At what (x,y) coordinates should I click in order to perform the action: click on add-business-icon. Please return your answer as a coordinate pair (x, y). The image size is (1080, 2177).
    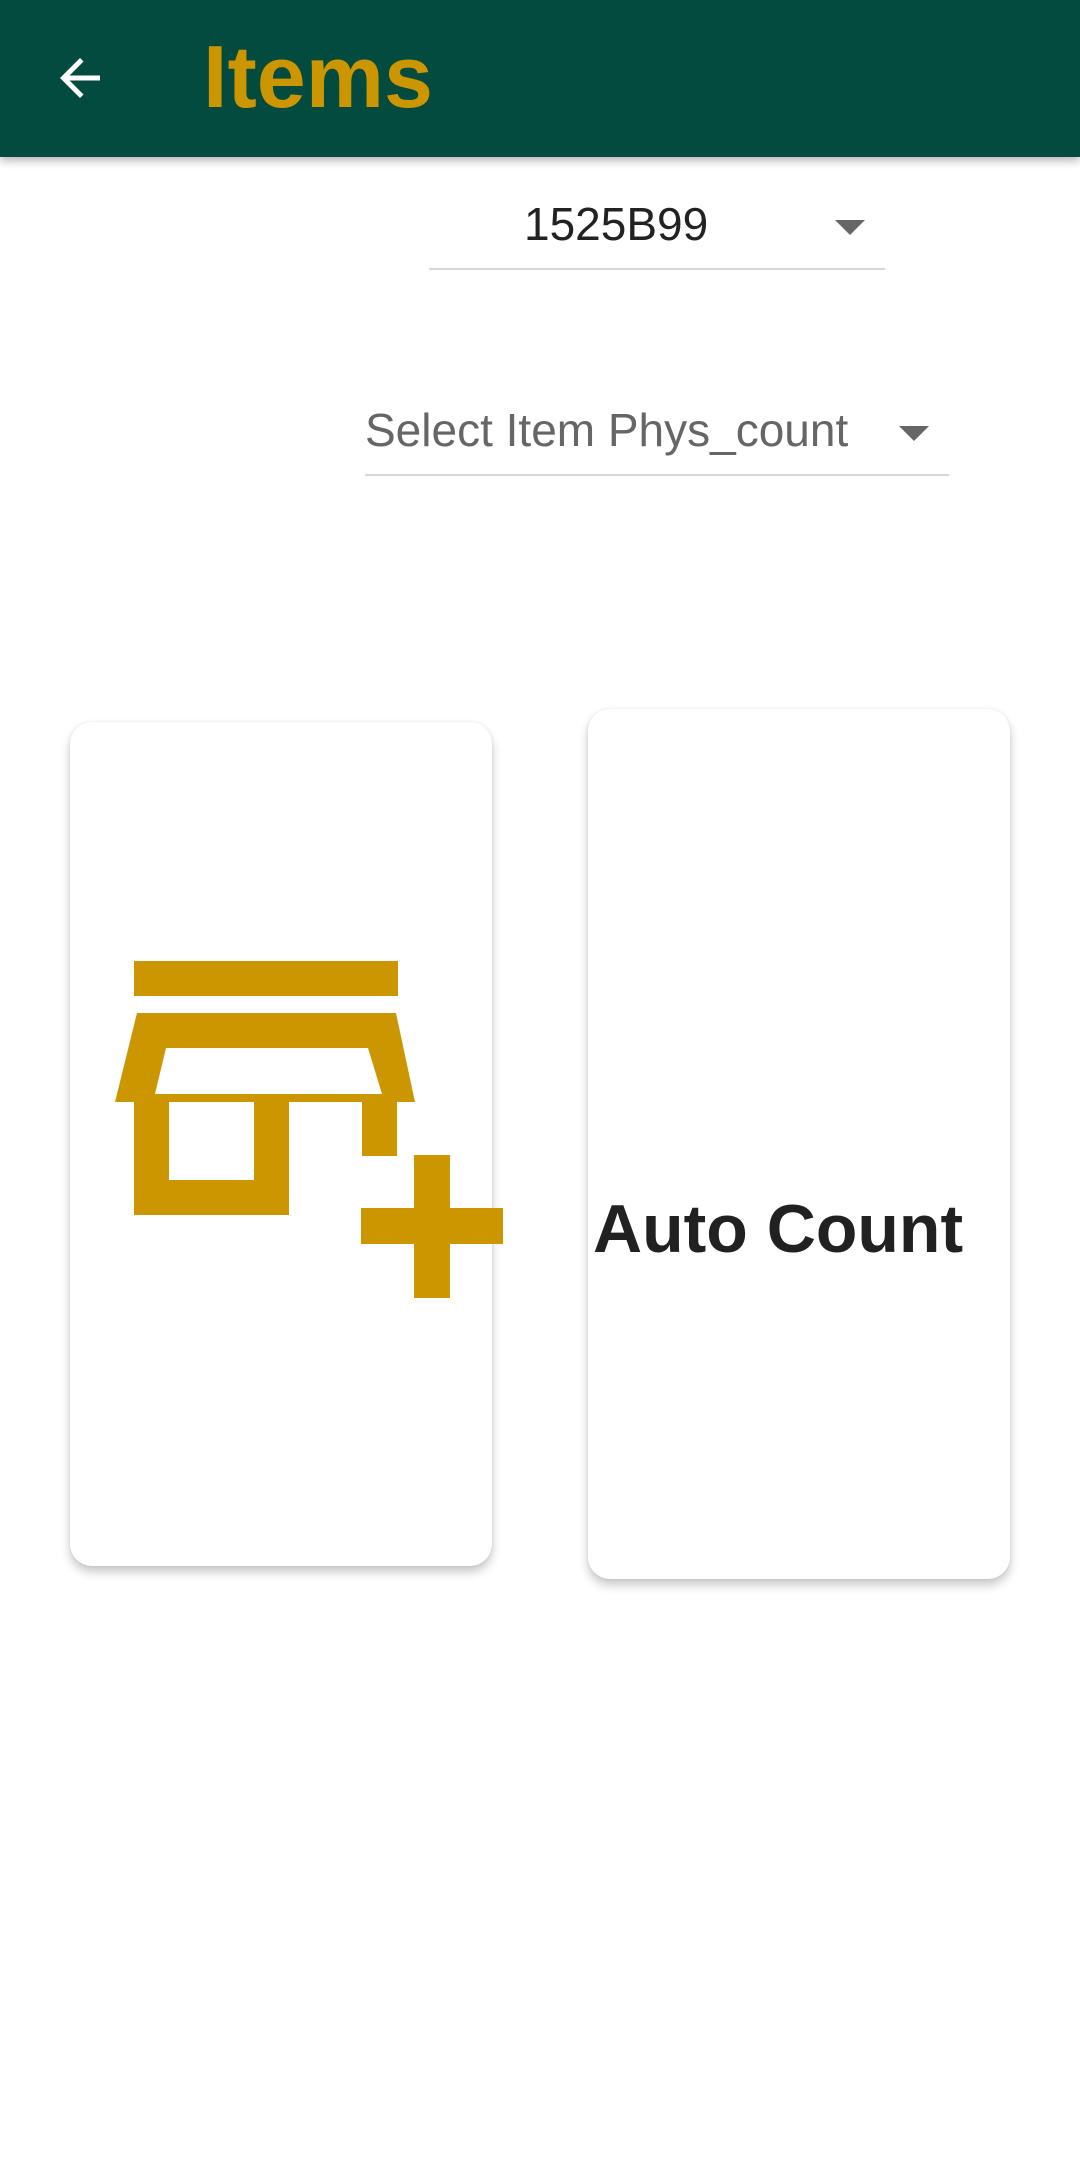
    Looking at the image, I should click on (309, 1129).